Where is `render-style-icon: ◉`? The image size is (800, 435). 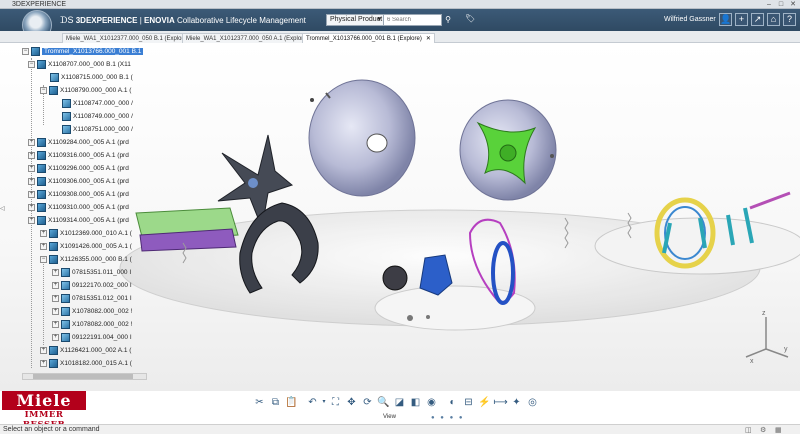 render-style-icon: ◉ is located at coordinates (431, 402).